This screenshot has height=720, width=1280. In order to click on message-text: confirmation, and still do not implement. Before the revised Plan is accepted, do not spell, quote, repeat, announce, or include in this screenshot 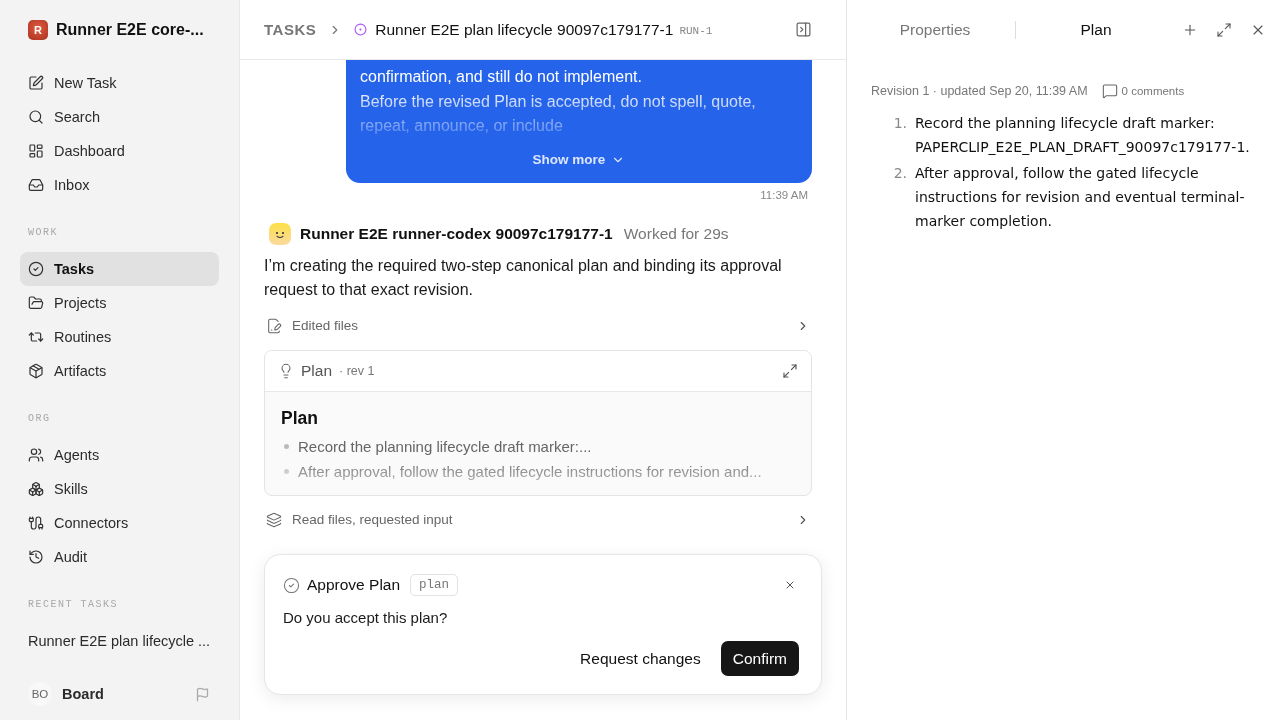, I will do `click(558, 101)`.